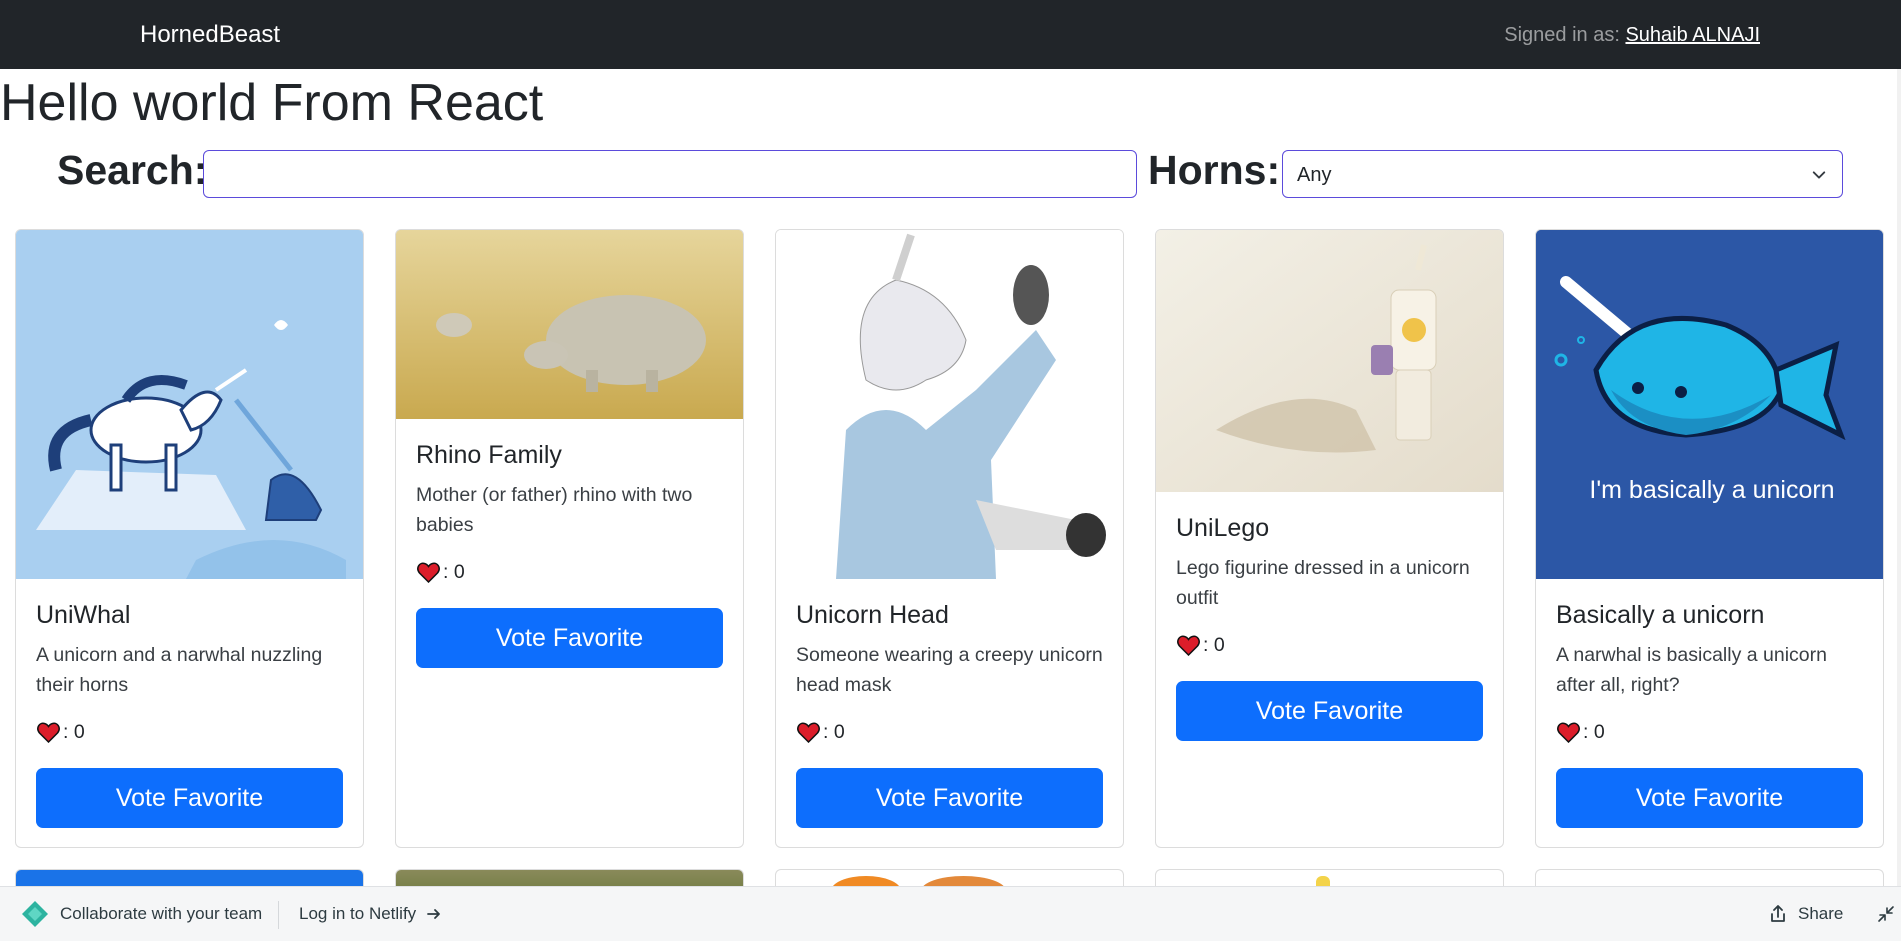 This screenshot has width=1901, height=941. Describe the element at coordinates (1899, 477) in the screenshot. I see `scrollbar` at that location.